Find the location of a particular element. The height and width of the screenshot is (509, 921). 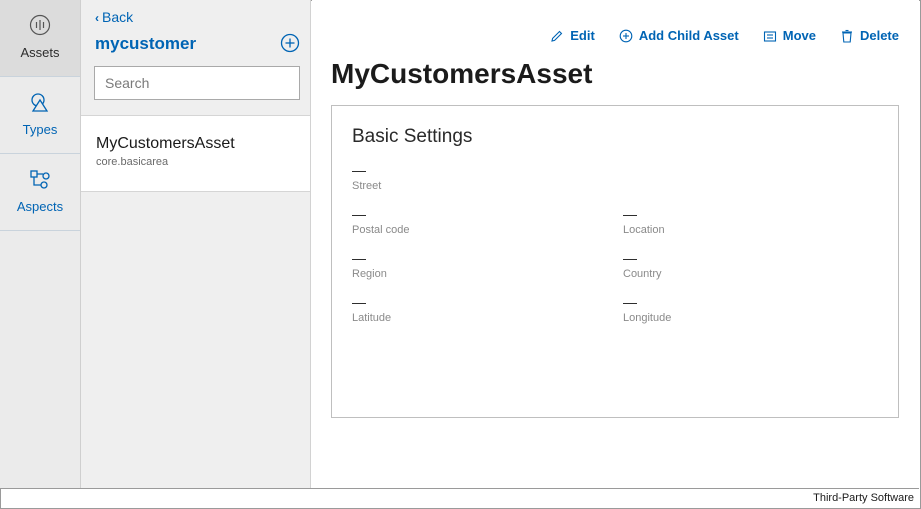

field-label: Postal code is located at coordinates (381, 230).